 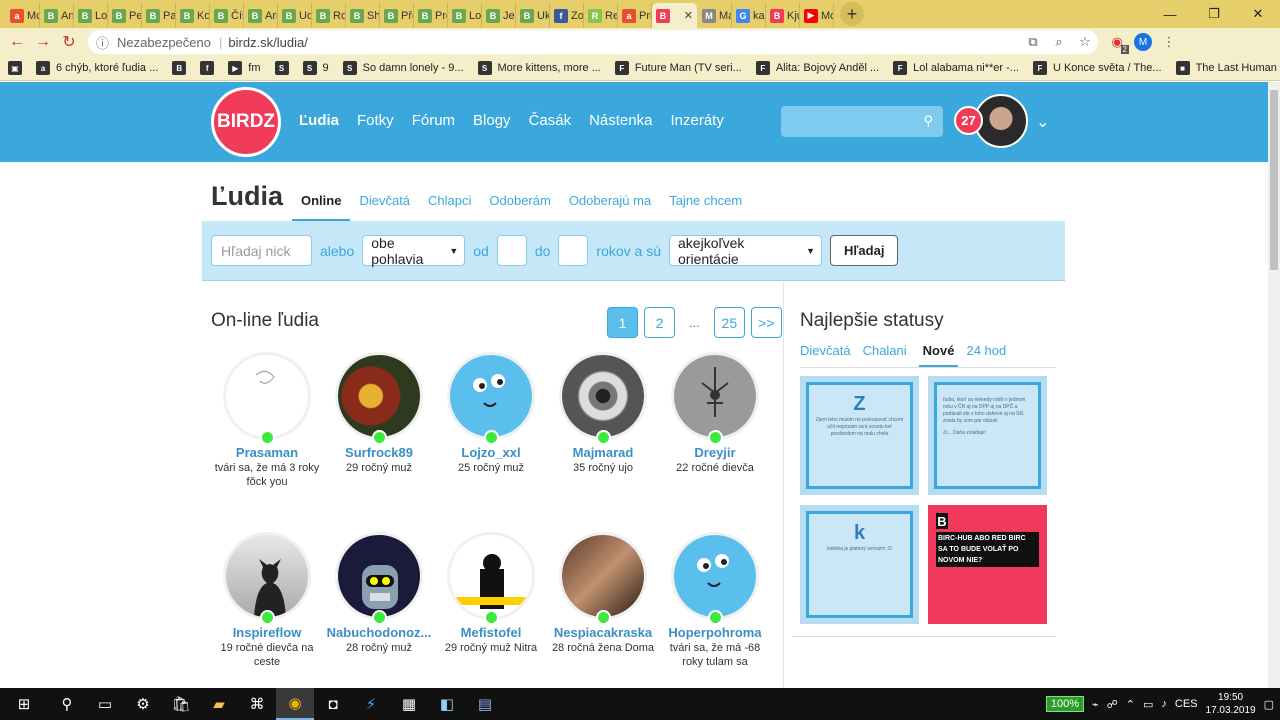 What do you see at coordinates (852, 14) in the screenshot?
I see `new-tab-button: +` at bounding box center [852, 14].